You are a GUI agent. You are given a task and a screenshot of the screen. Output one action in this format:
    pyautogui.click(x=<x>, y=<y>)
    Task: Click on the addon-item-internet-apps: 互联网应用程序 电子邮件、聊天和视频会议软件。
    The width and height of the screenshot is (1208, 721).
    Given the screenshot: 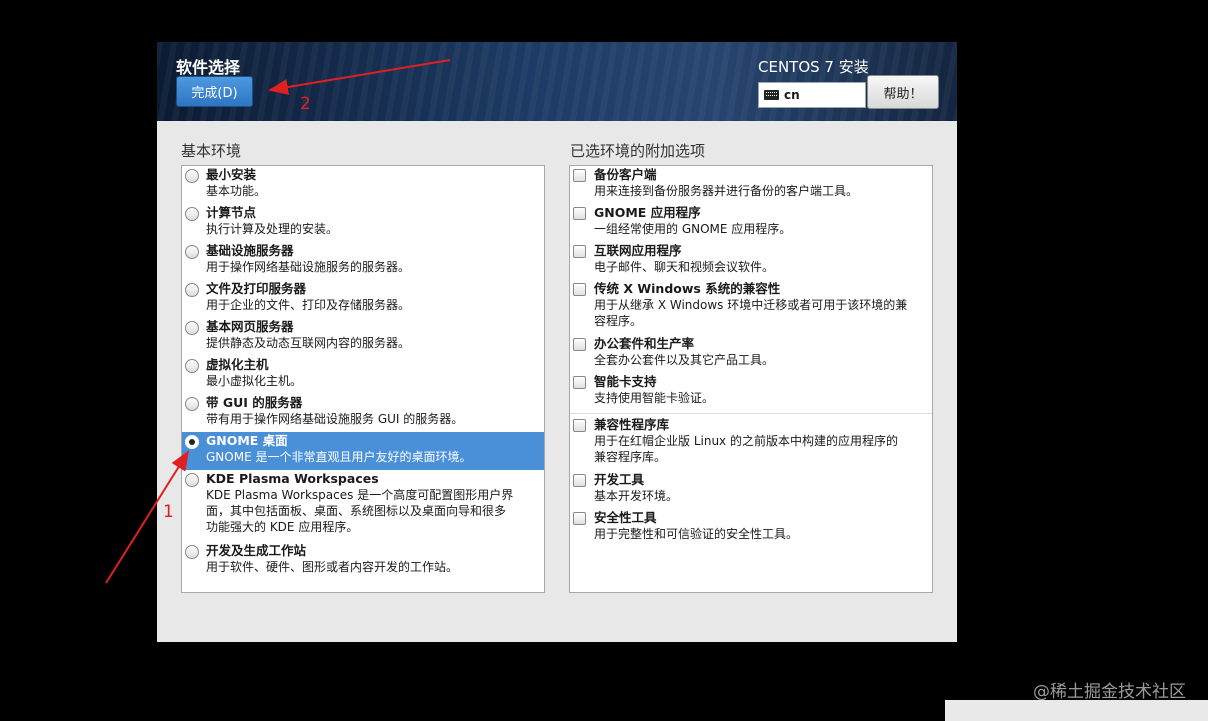 What is the action you would take?
    pyautogui.click(x=751, y=261)
    